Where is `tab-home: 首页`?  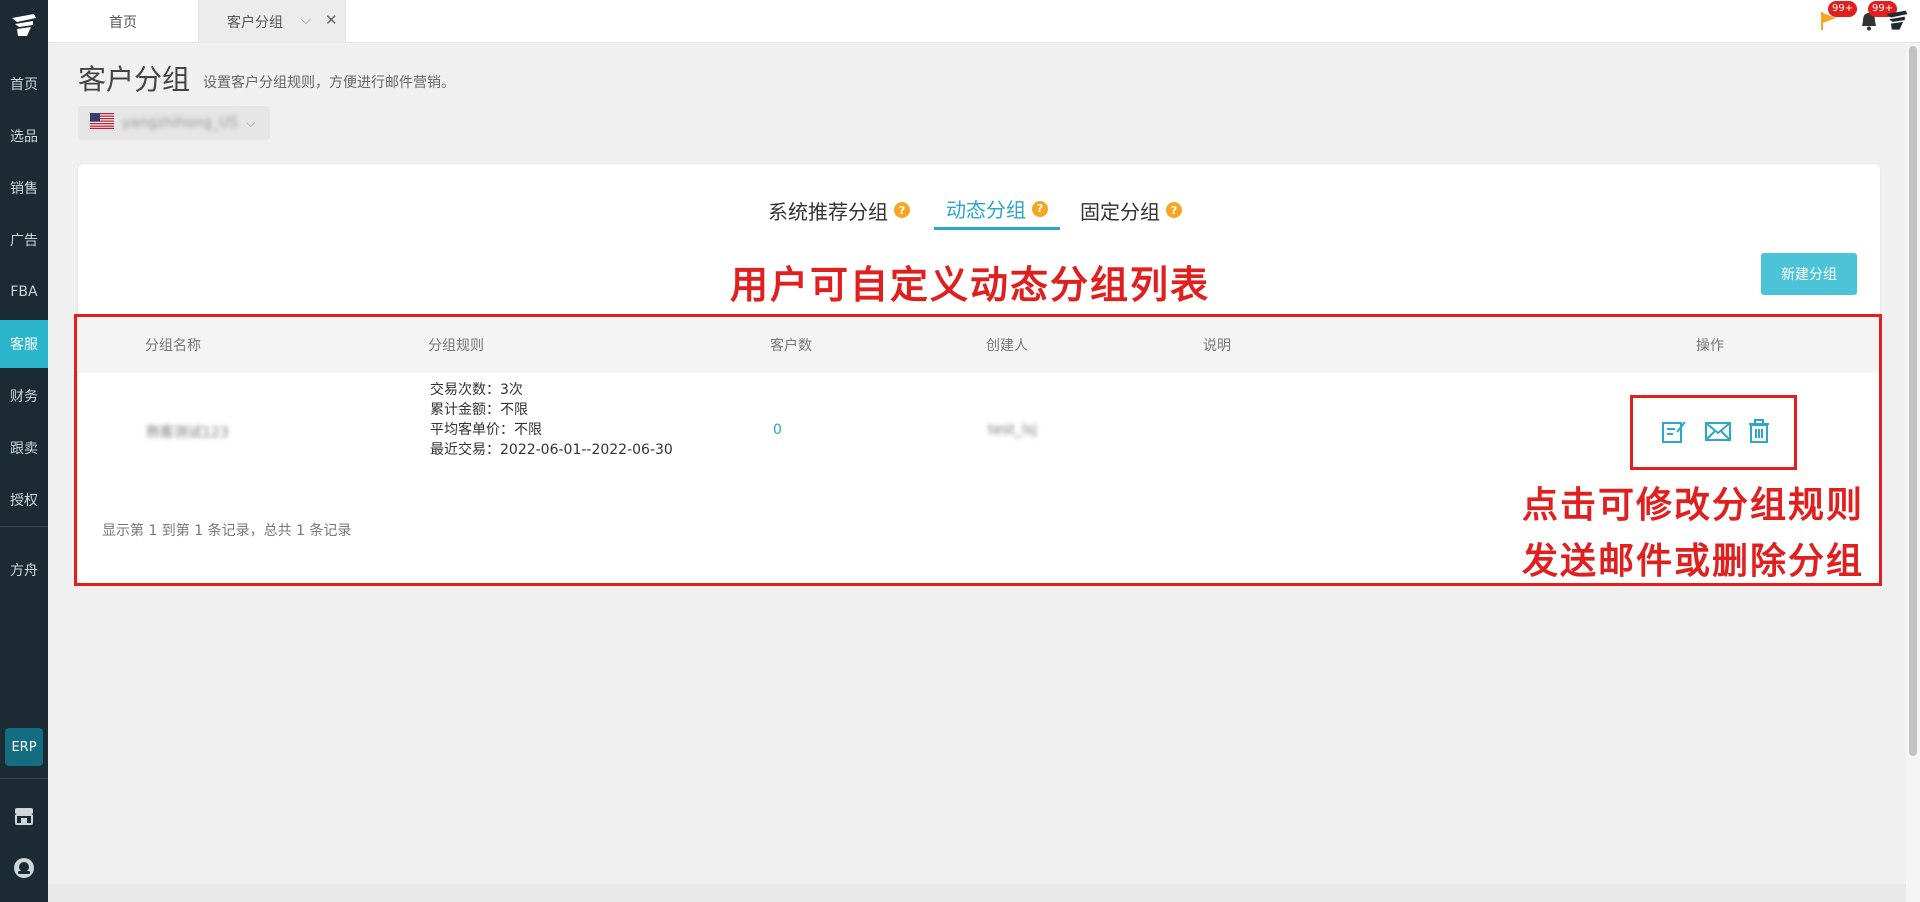
tab-home: 首页 is located at coordinates (123, 21).